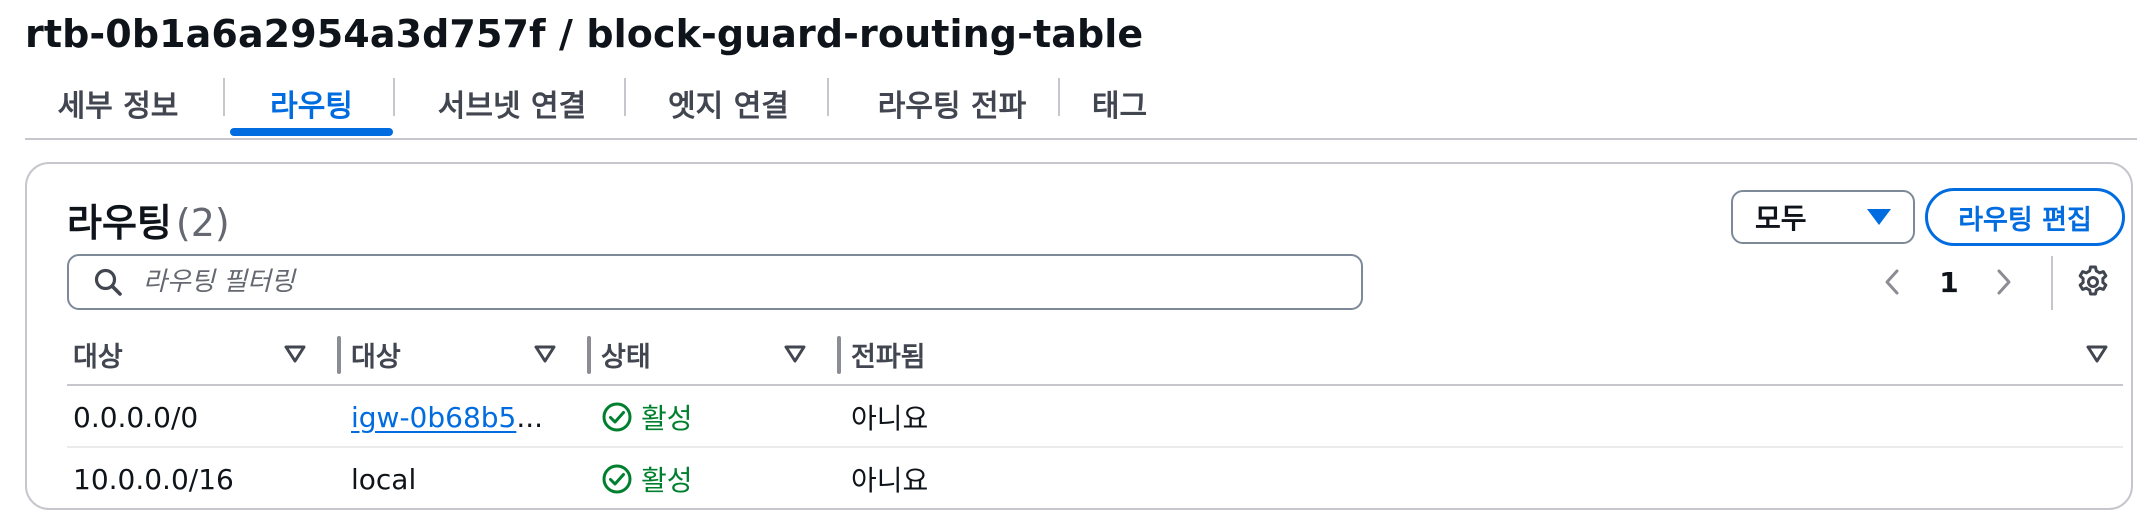 This screenshot has height=518, width=2156. Describe the element at coordinates (1119, 103) in the screenshot. I see `tab-tags: 태그` at that location.